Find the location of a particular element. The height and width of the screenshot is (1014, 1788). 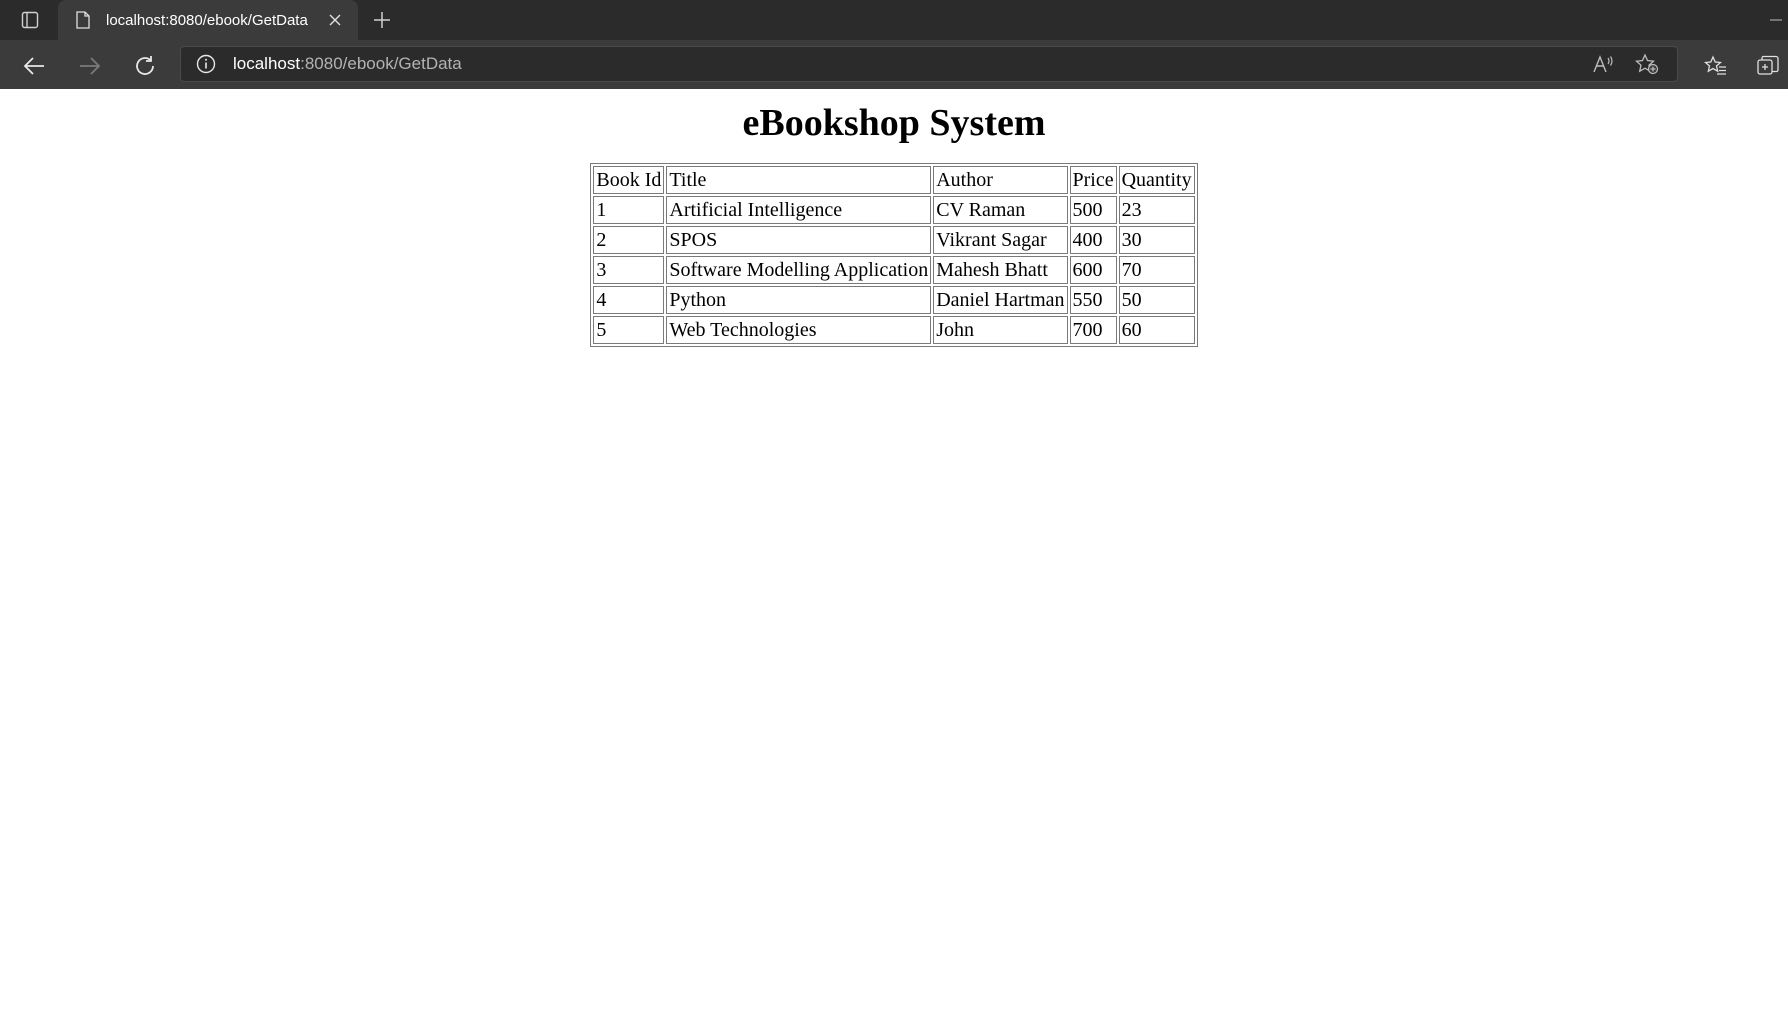

table-cell: Artificial Intelligence is located at coordinates (799, 209).